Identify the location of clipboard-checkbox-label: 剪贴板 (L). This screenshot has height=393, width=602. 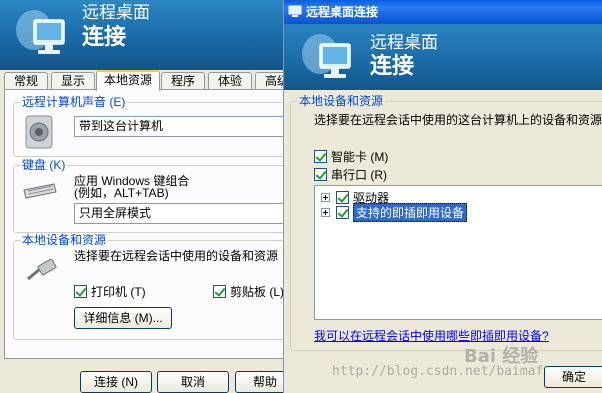
(256, 292).